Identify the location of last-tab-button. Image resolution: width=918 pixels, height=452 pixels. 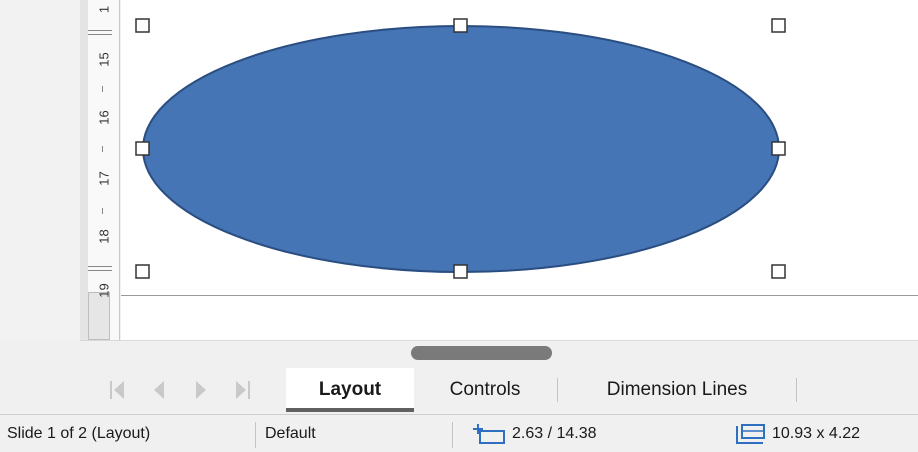
(243, 390).